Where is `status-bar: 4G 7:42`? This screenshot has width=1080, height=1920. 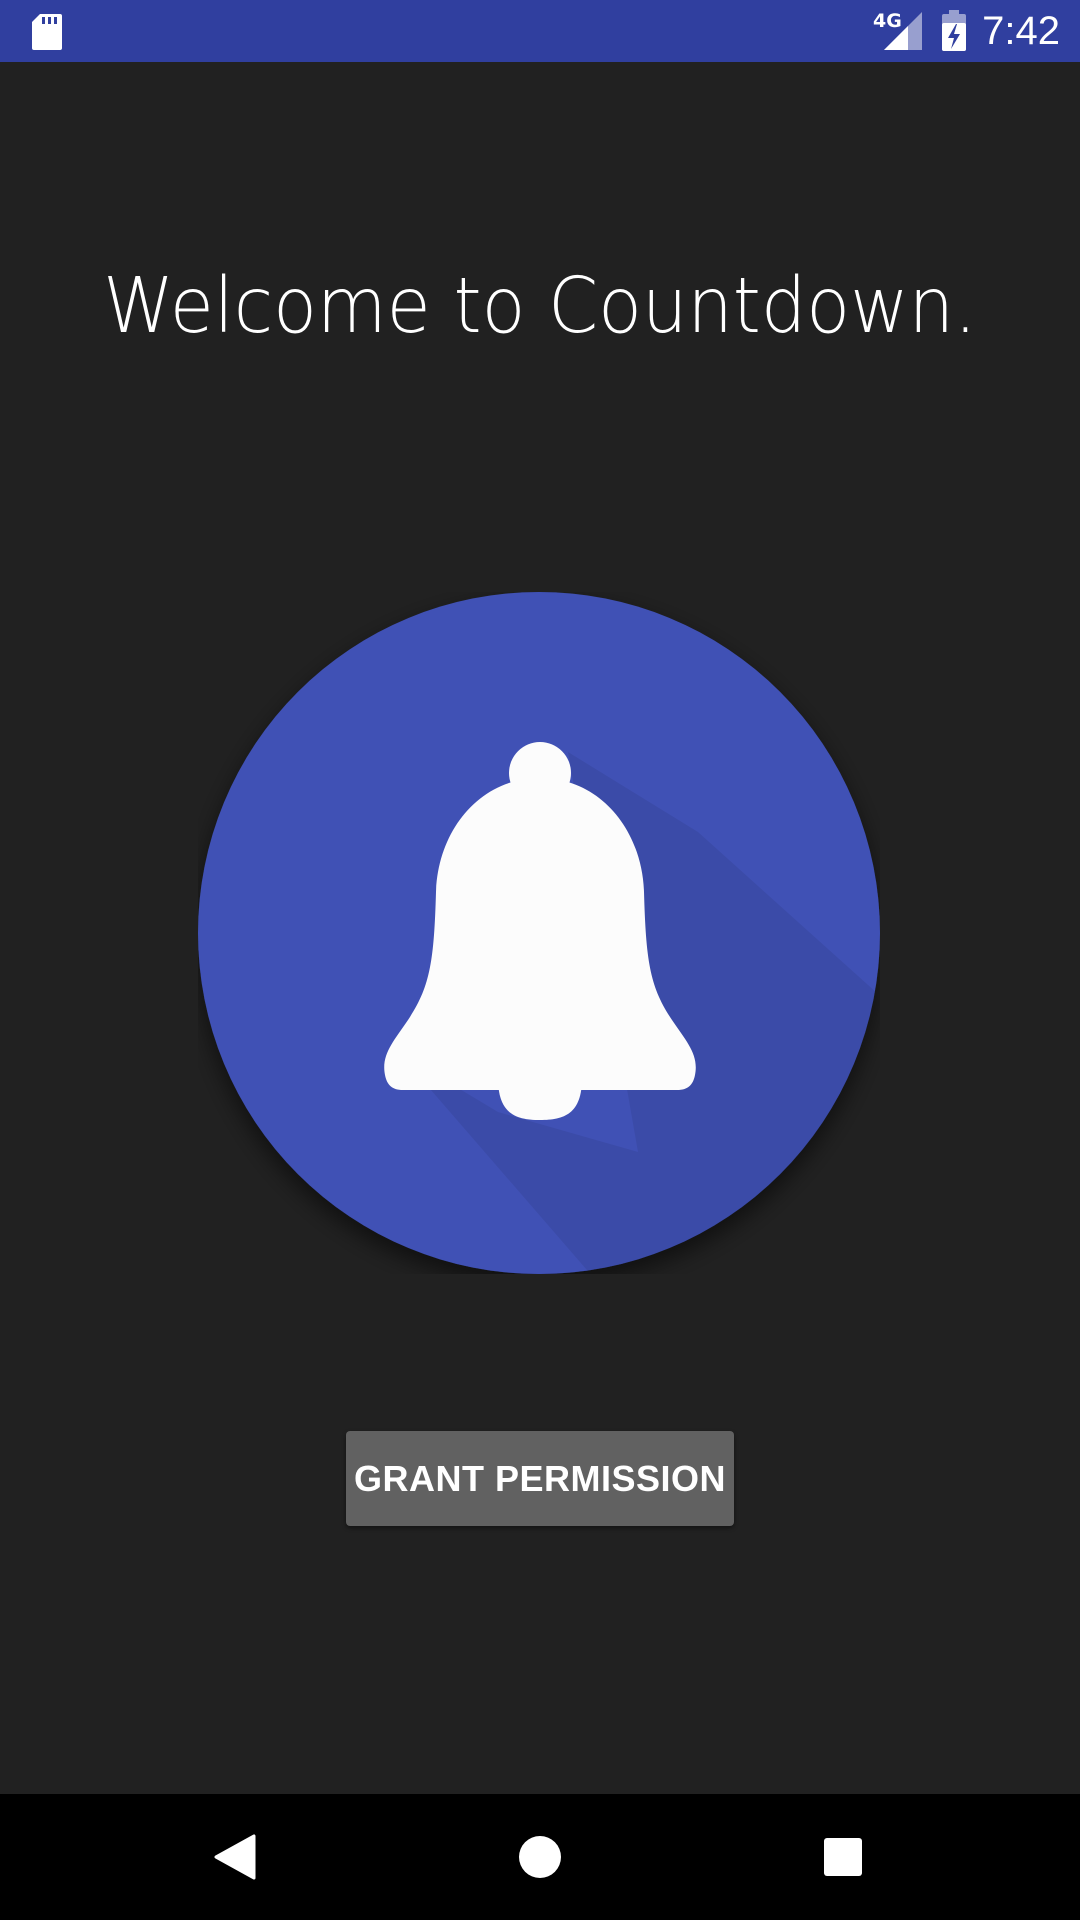 status-bar: 4G 7:42 is located at coordinates (540, 31).